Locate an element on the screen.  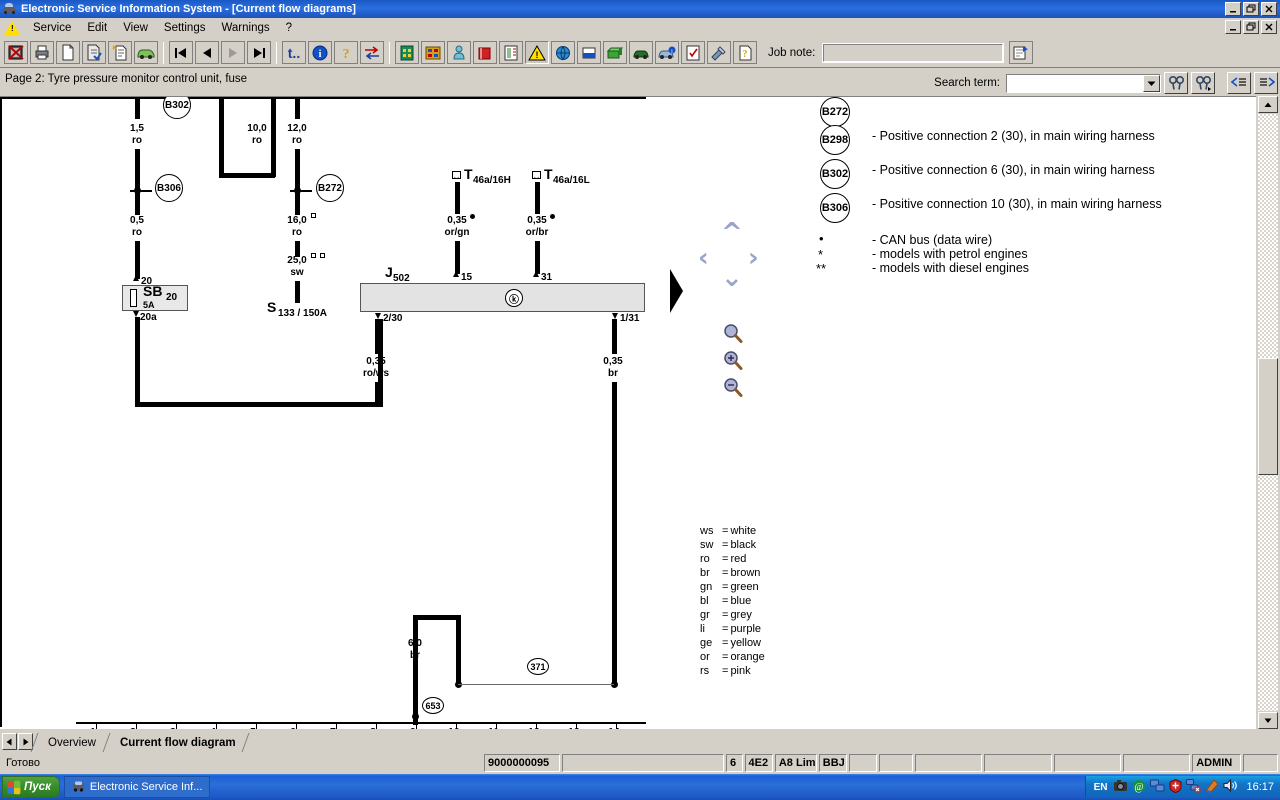
screen-icon is located at coordinates (589, 52).